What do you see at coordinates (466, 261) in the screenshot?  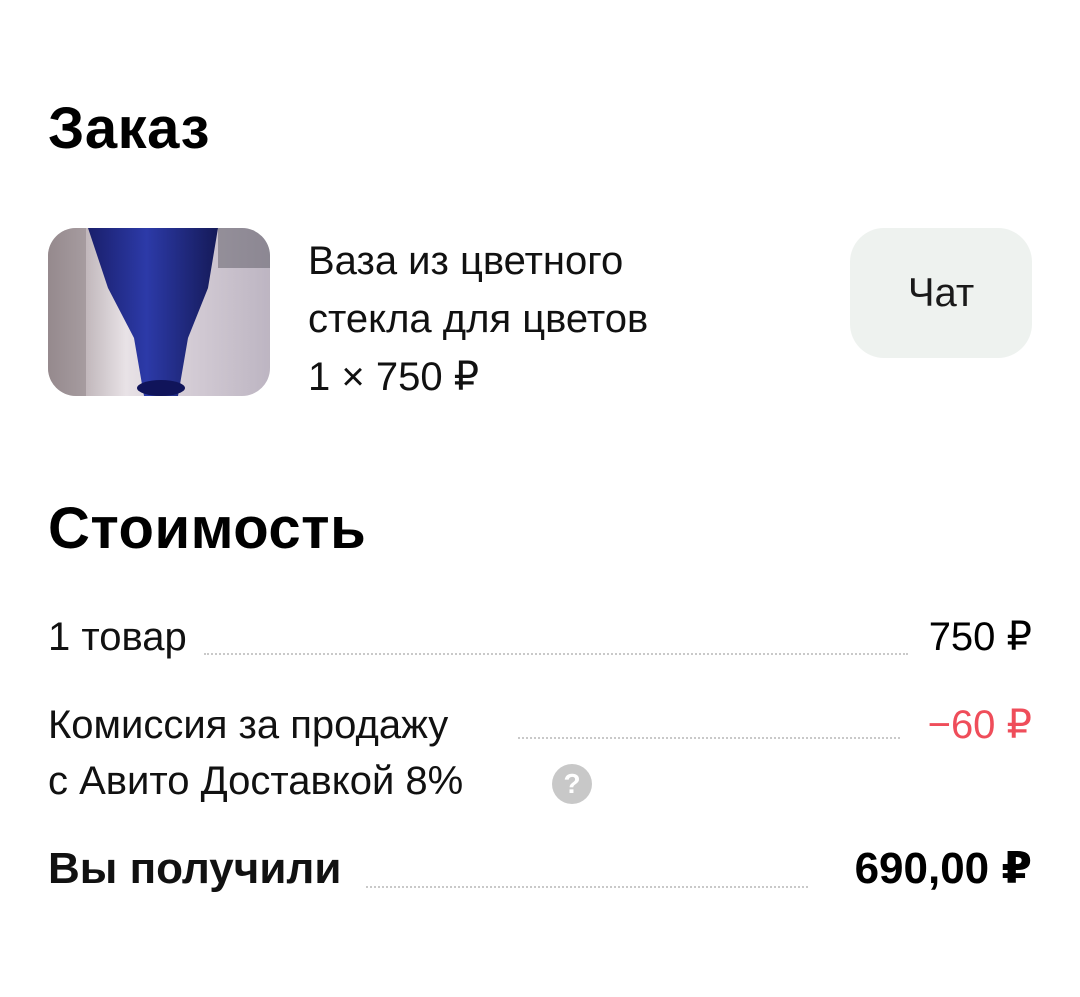 I see `item-name-line1: Ваза из цветного` at bounding box center [466, 261].